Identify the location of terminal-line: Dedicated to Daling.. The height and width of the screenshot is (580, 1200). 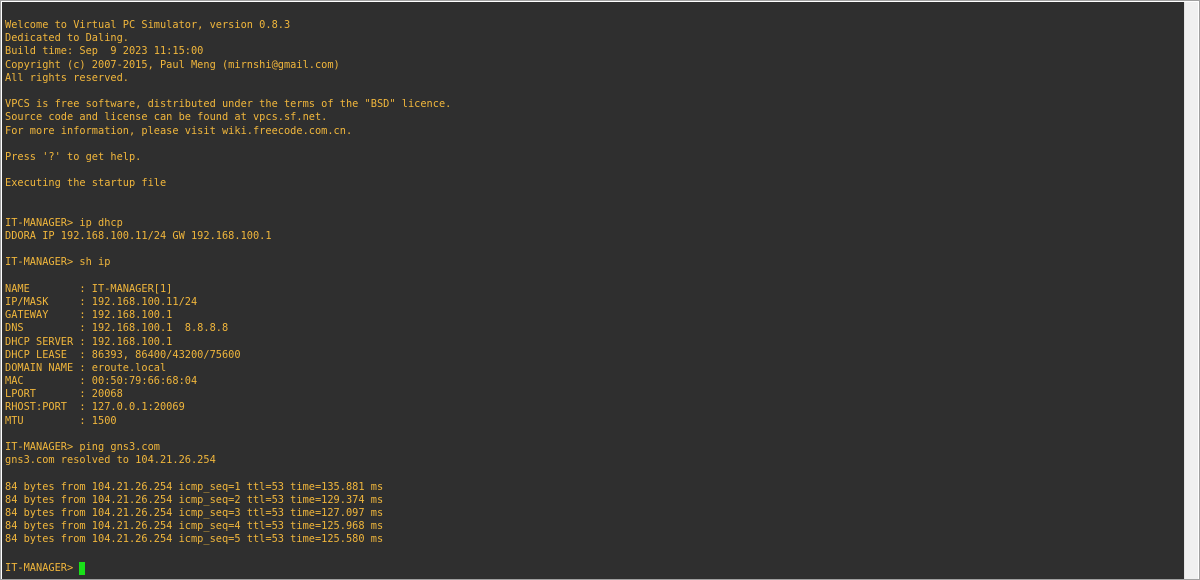
(67, 38).